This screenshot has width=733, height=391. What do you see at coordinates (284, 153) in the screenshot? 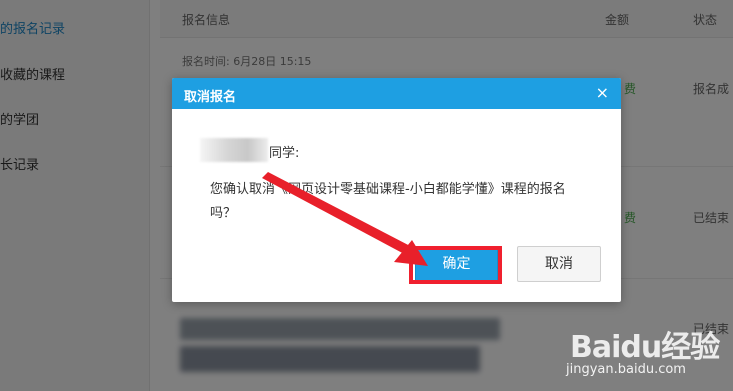
I see `greeting-text: 同学:` at bounding box center [284, 153].